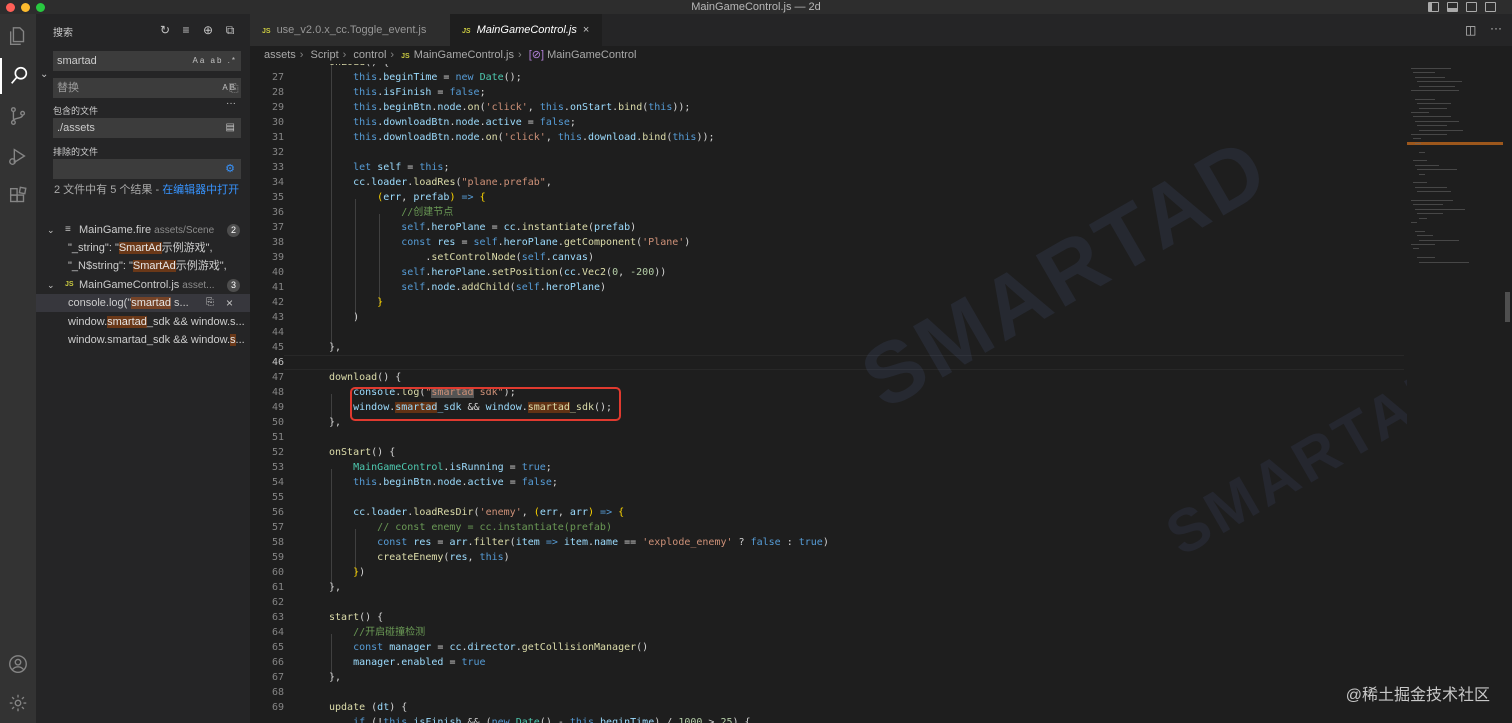  I want to click on line-number: 64, so click(277, 632).